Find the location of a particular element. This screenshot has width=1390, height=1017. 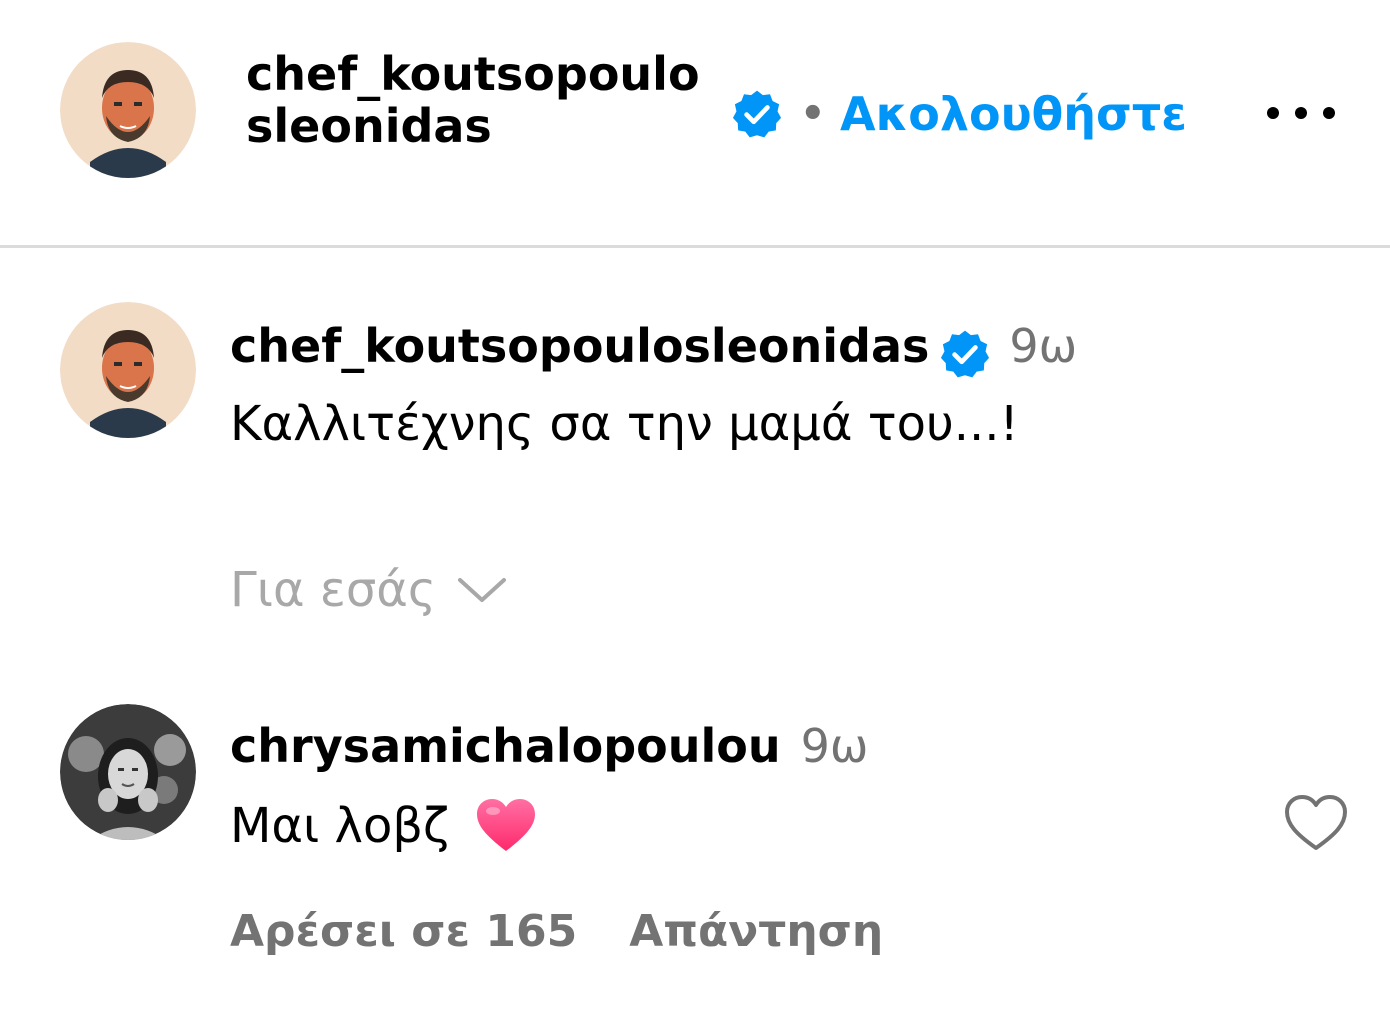

comments-filter-dropdown: Για εσάς is located at coordinates (369, 590).